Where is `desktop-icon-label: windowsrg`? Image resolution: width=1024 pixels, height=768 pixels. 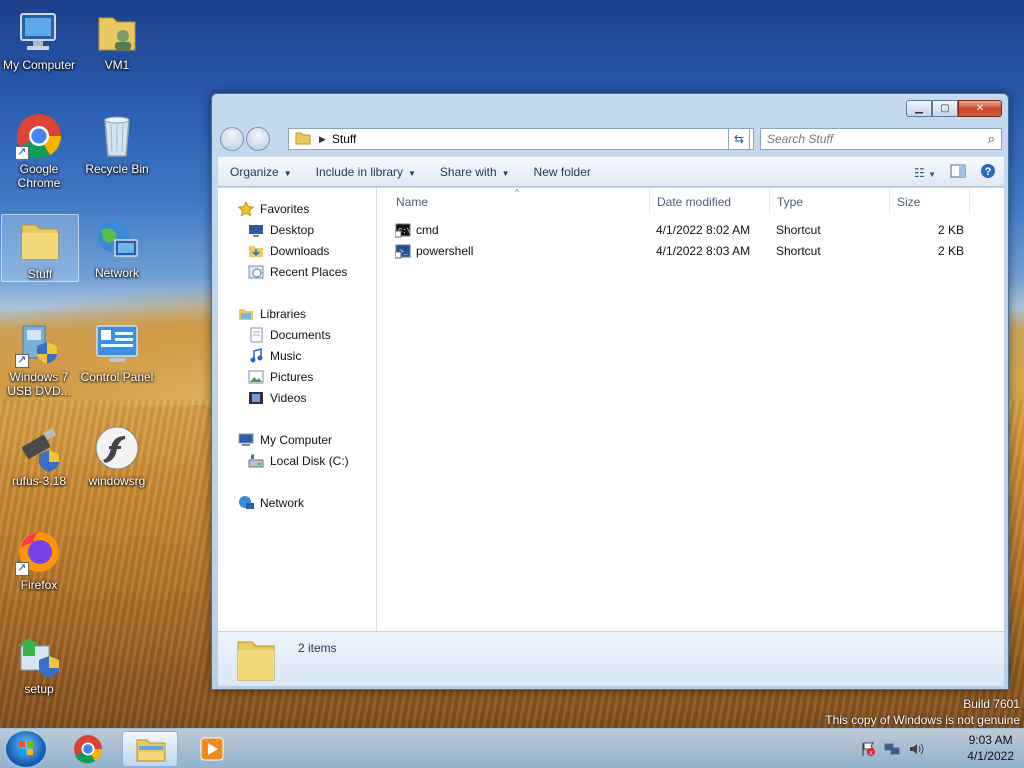 desktop-icon-label: windowsrg is located at coordinates (117, 481).